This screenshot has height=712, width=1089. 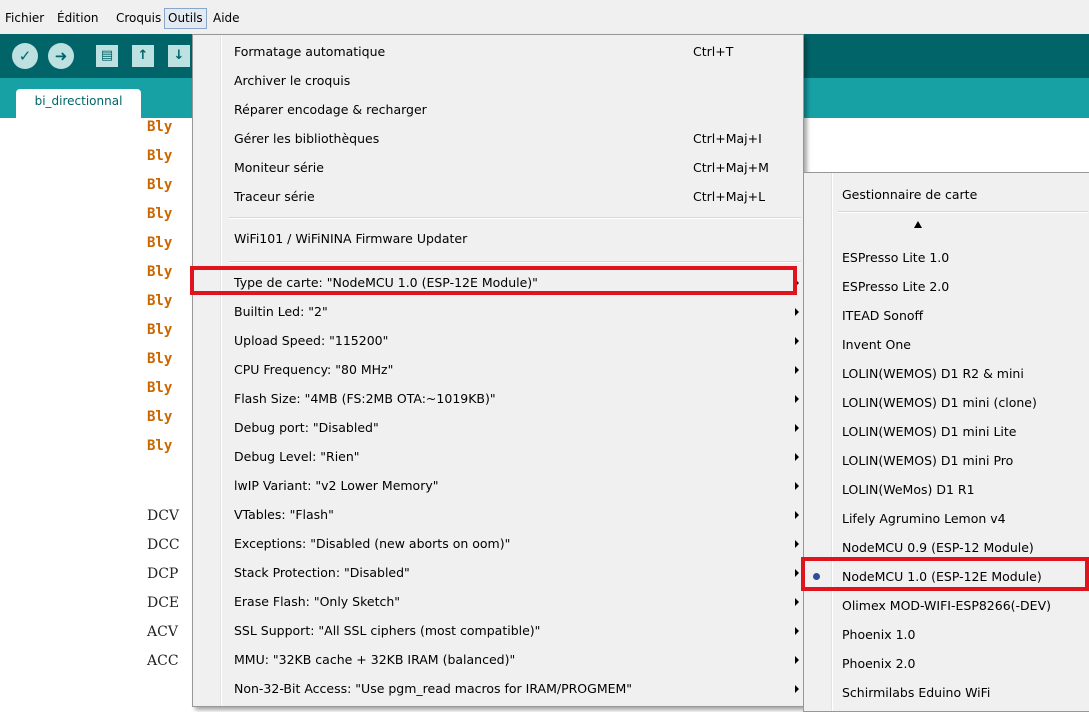 I want to click on menu-fichier: Fichier, so click(x=24, y=18).